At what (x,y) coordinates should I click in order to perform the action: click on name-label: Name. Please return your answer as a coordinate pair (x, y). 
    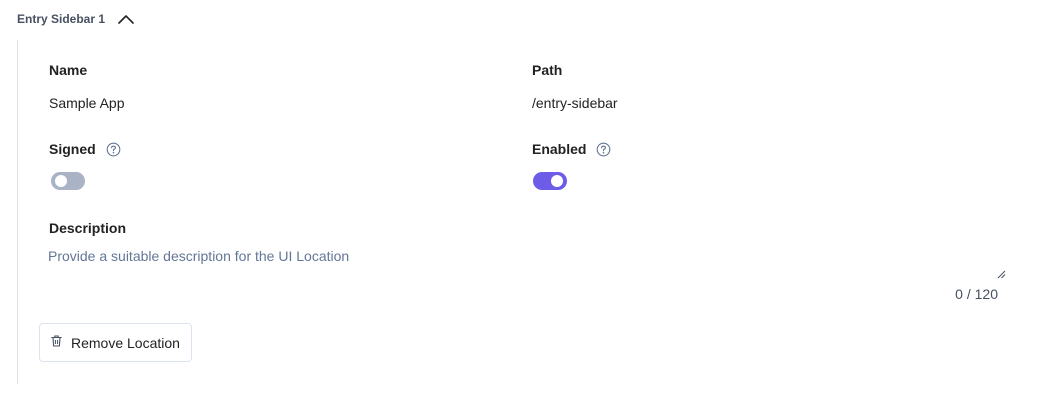
    Looking at the image, I should click on (68, 70).